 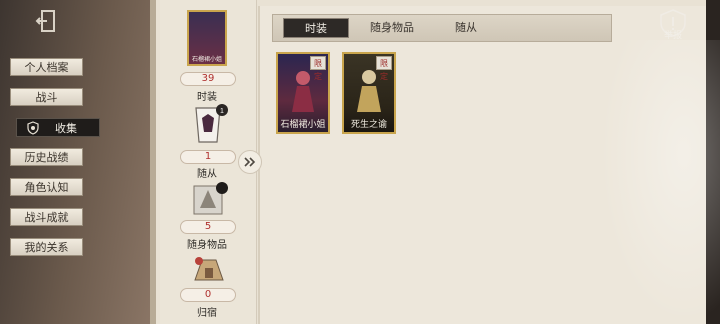 I want to click on home-label: 归宿, so click(x=207, y=313).